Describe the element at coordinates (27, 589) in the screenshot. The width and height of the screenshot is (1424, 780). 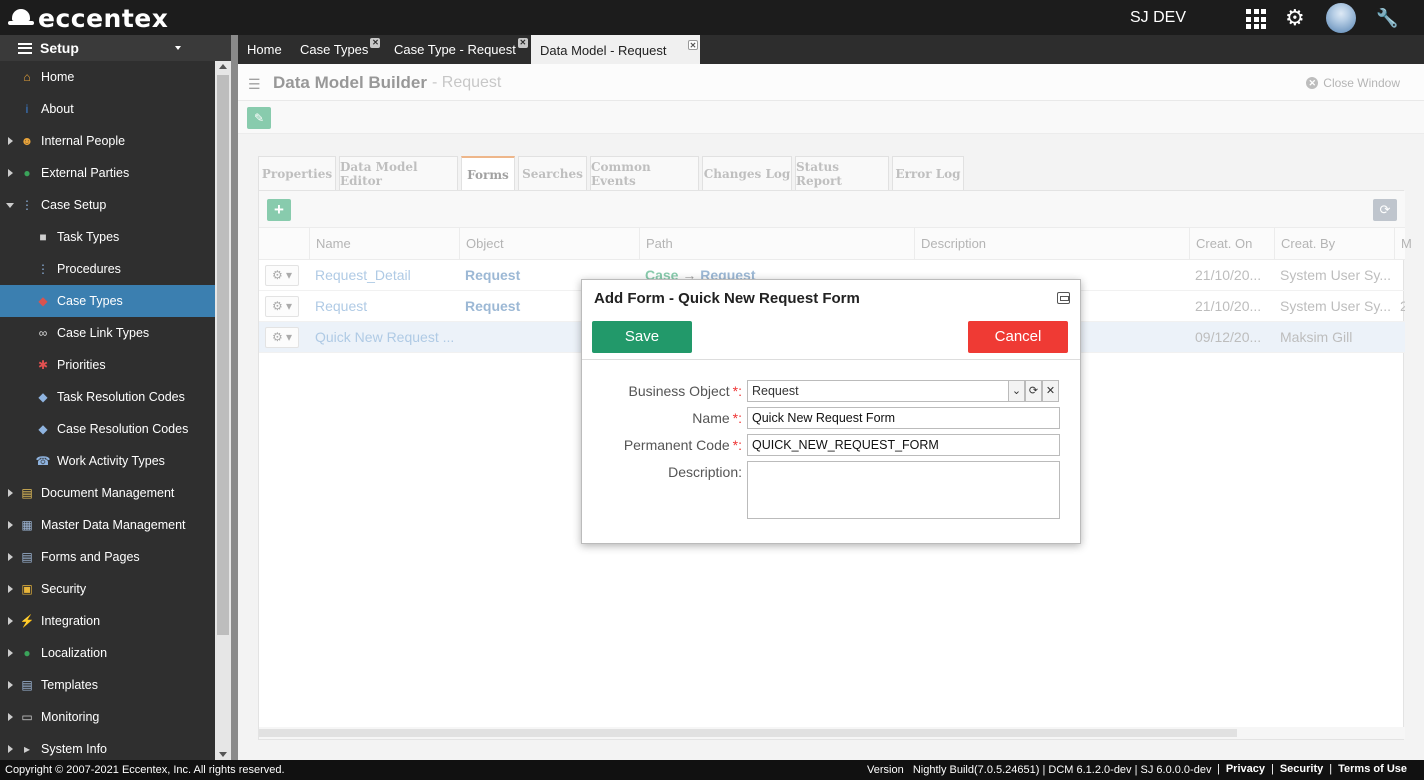
I see `lock-icon: ▣` at that location.